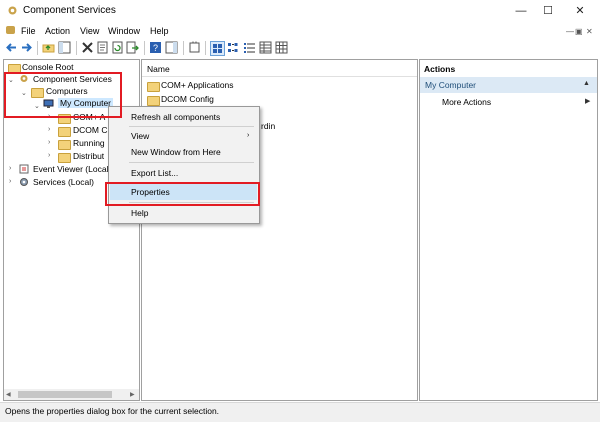 The image size is (600, 422). What do you see at coordinates (64, 47) in the screenshot?
I see `show-hide-tree-icon` at bounding box center [64, 47].